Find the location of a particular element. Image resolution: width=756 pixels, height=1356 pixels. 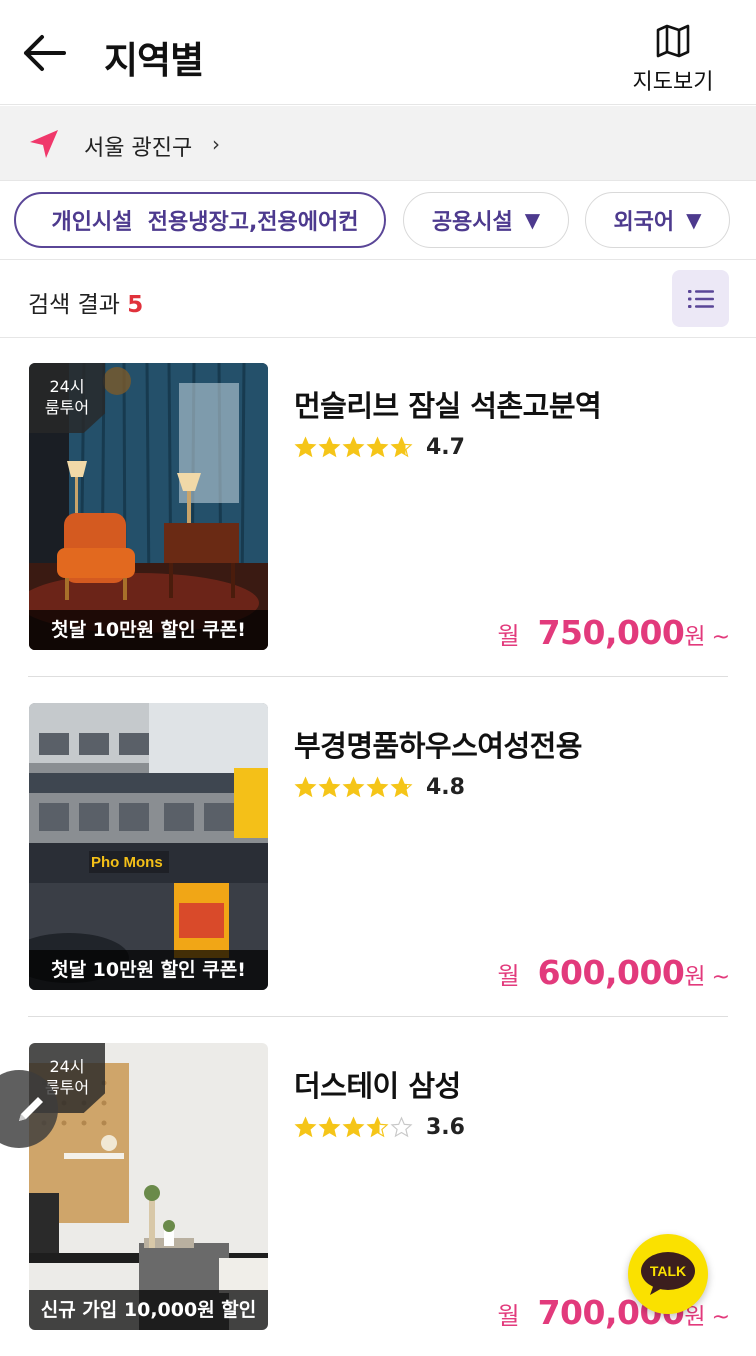

result-label: 검색 결과 is located at coordinates (74, 305).